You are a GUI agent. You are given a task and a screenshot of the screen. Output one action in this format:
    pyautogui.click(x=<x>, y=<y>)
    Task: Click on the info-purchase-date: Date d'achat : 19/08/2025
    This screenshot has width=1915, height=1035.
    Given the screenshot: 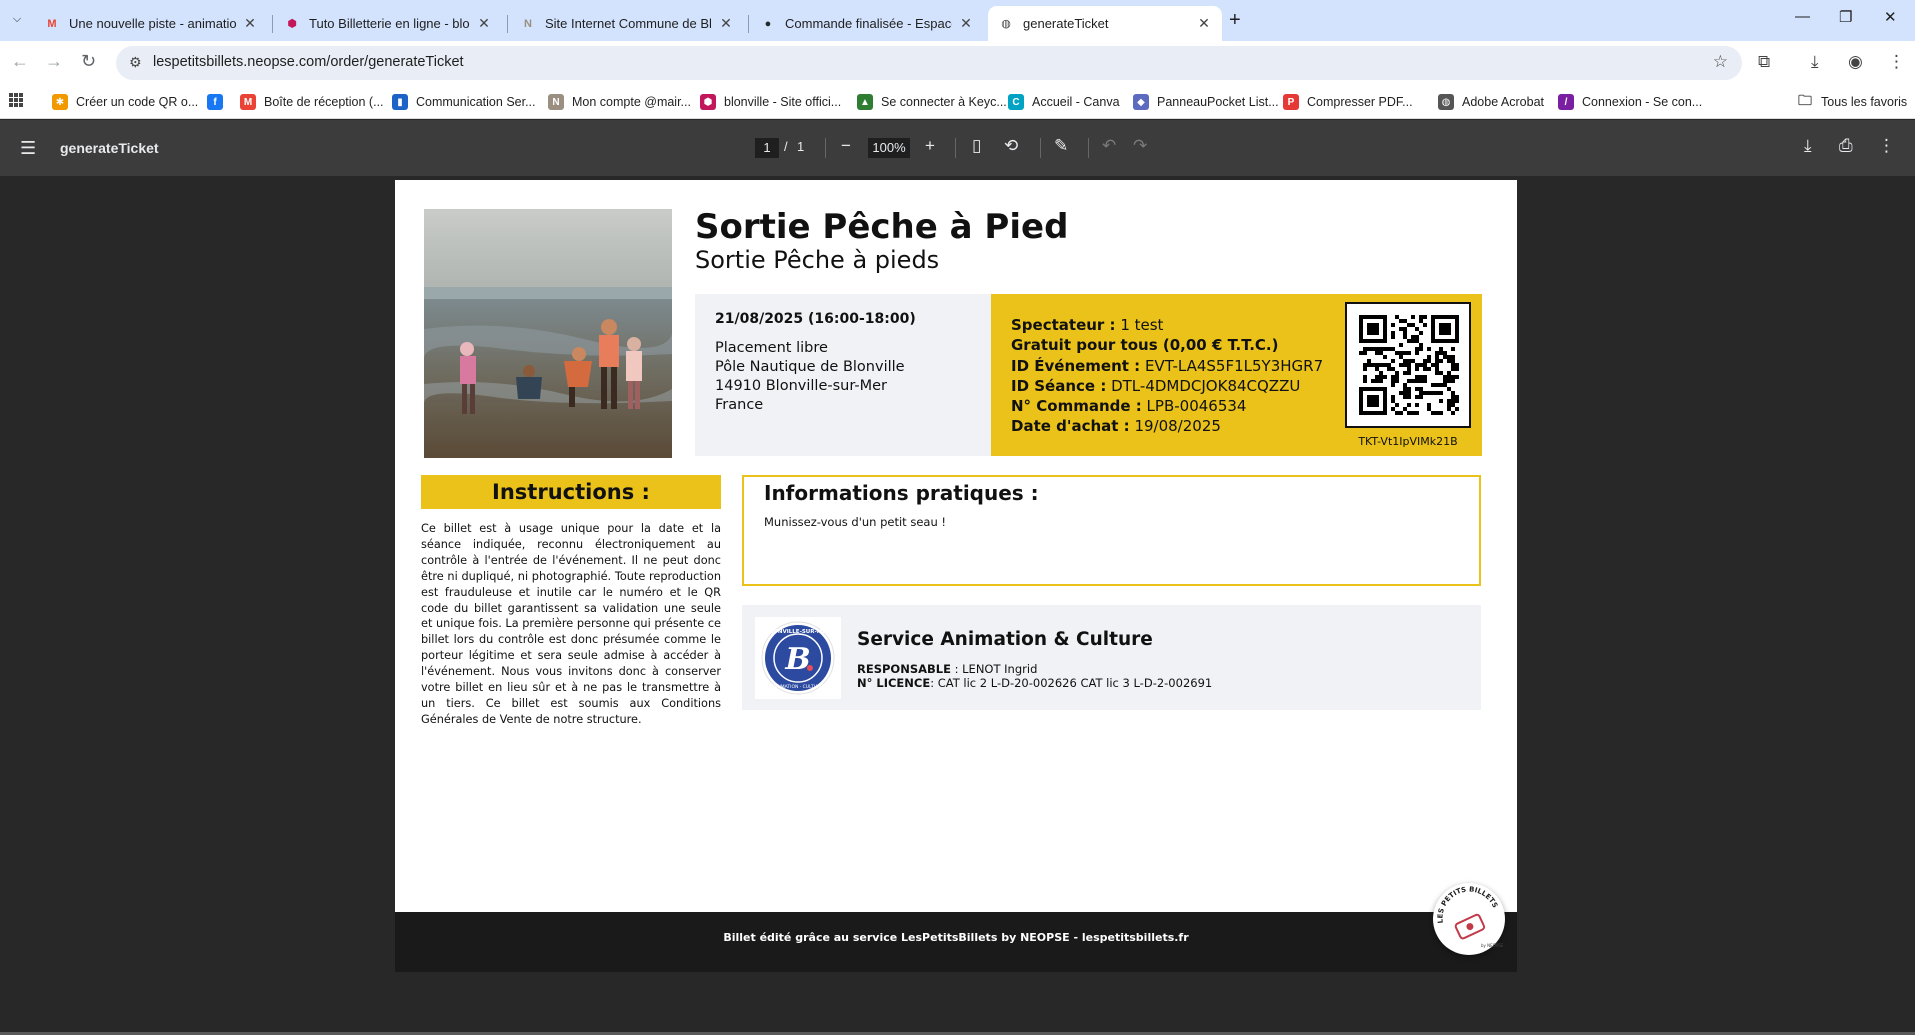 What is the action you would take?
    pyautogui.click(x=1116, y=426)
    